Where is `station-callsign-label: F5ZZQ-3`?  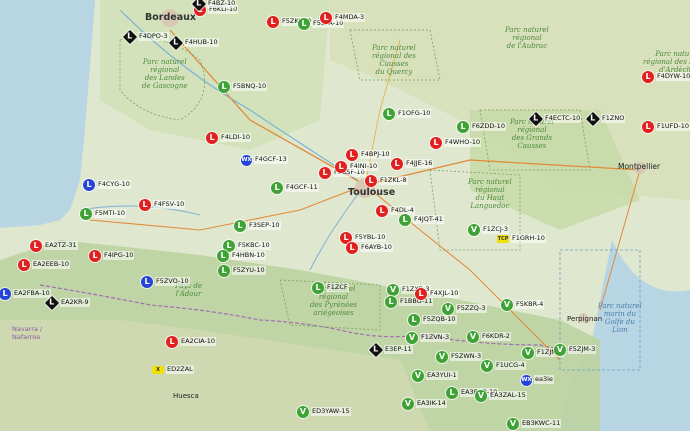
station-callsign-label: F5ZZQ-3 is located at coordinates (471, 308).